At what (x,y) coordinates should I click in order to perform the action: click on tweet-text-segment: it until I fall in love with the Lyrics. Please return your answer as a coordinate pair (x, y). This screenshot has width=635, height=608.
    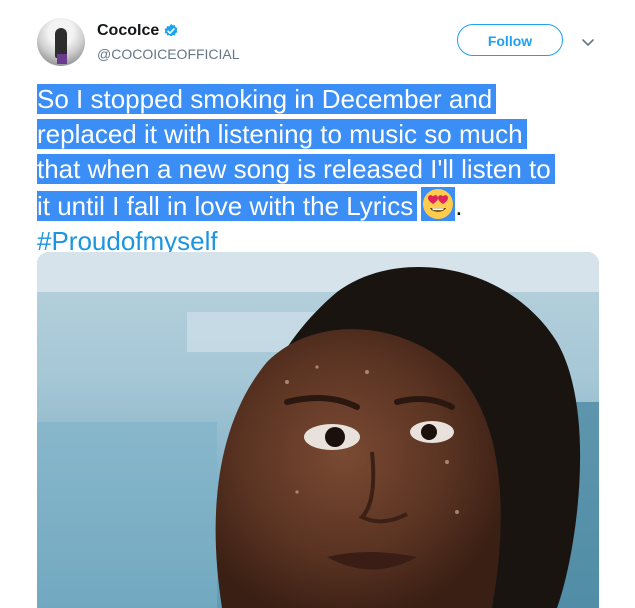
    Looking at the image, I should click on (227, 206).